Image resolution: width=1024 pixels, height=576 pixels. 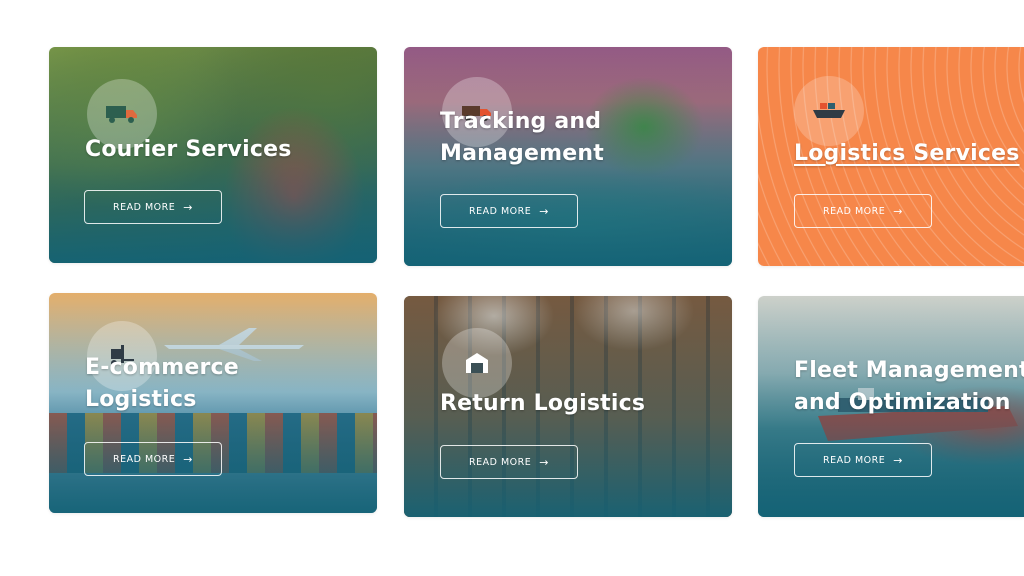 I want to click on card-title: Return Logistics, so click(x=543, y=403).